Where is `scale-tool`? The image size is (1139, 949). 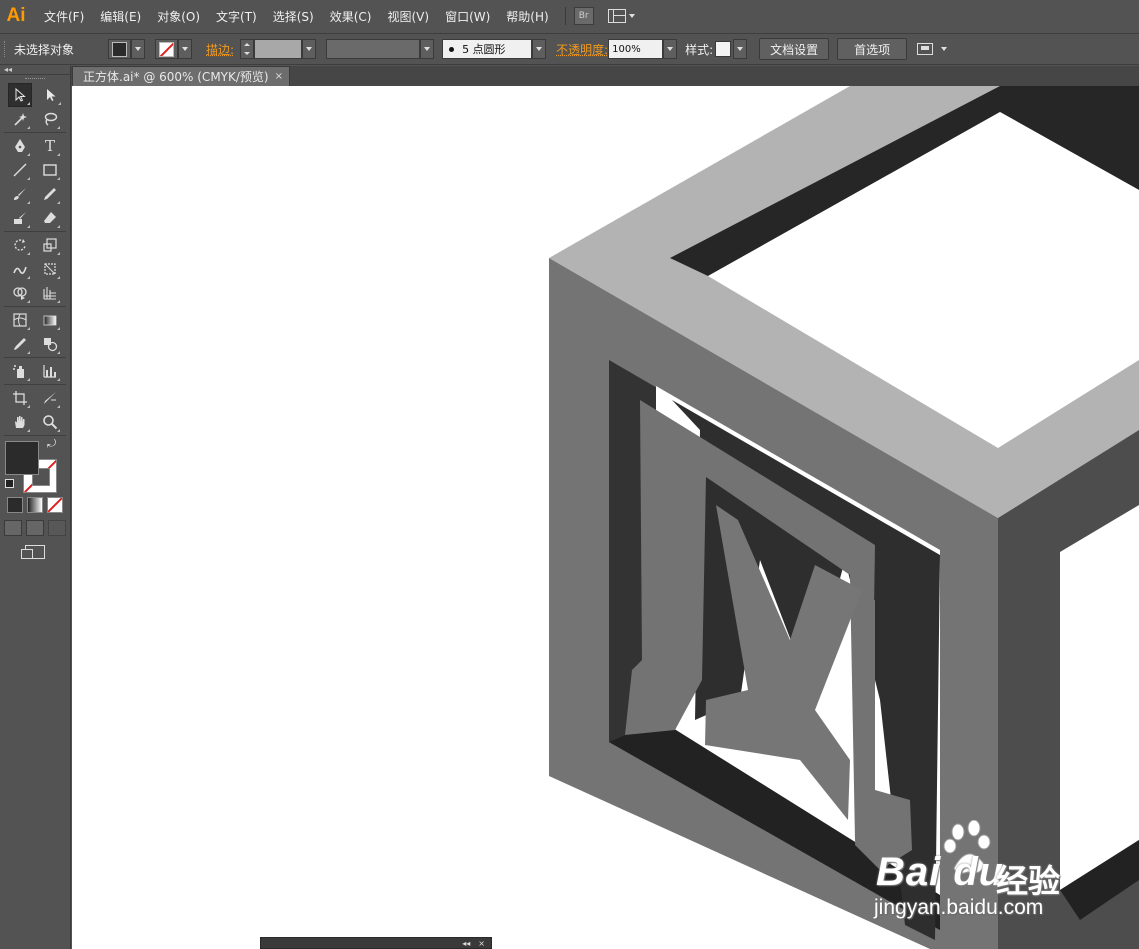
scale-tool is located at coordinates (50, 245).